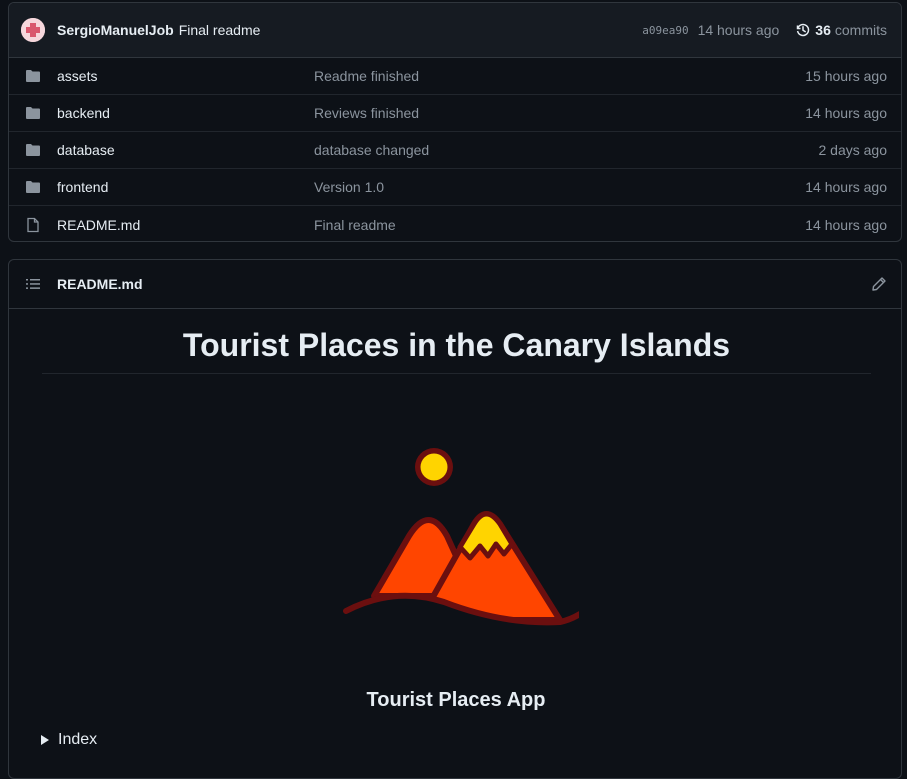 The height and width of the screenshot is (779, 907). I want to click on file-commit-message: Readme finished, so click(559, 76).